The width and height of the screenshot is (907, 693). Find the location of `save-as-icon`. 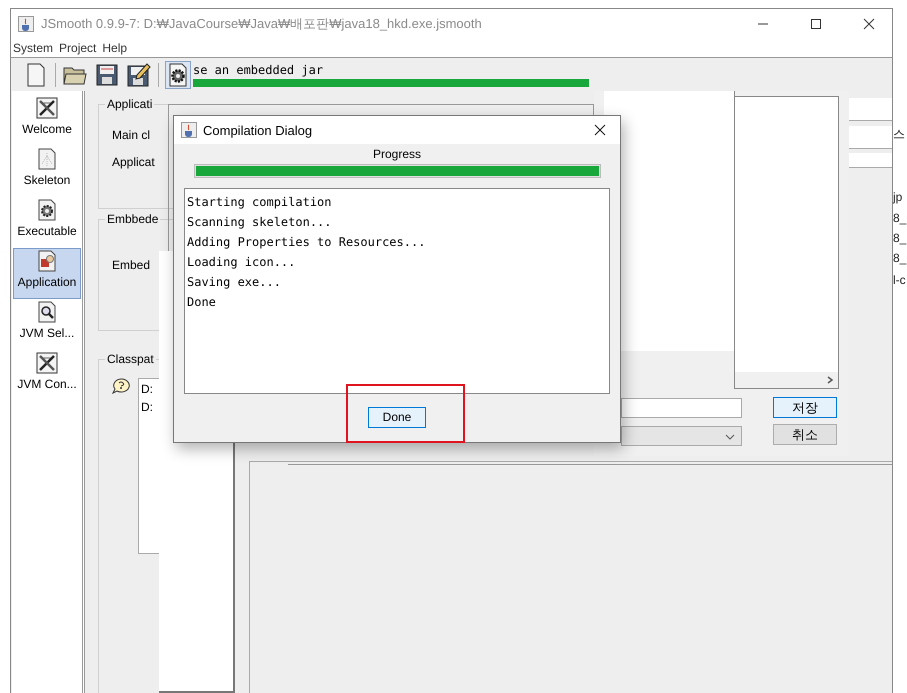

save-as-icon is located at coordinates (139, 74).